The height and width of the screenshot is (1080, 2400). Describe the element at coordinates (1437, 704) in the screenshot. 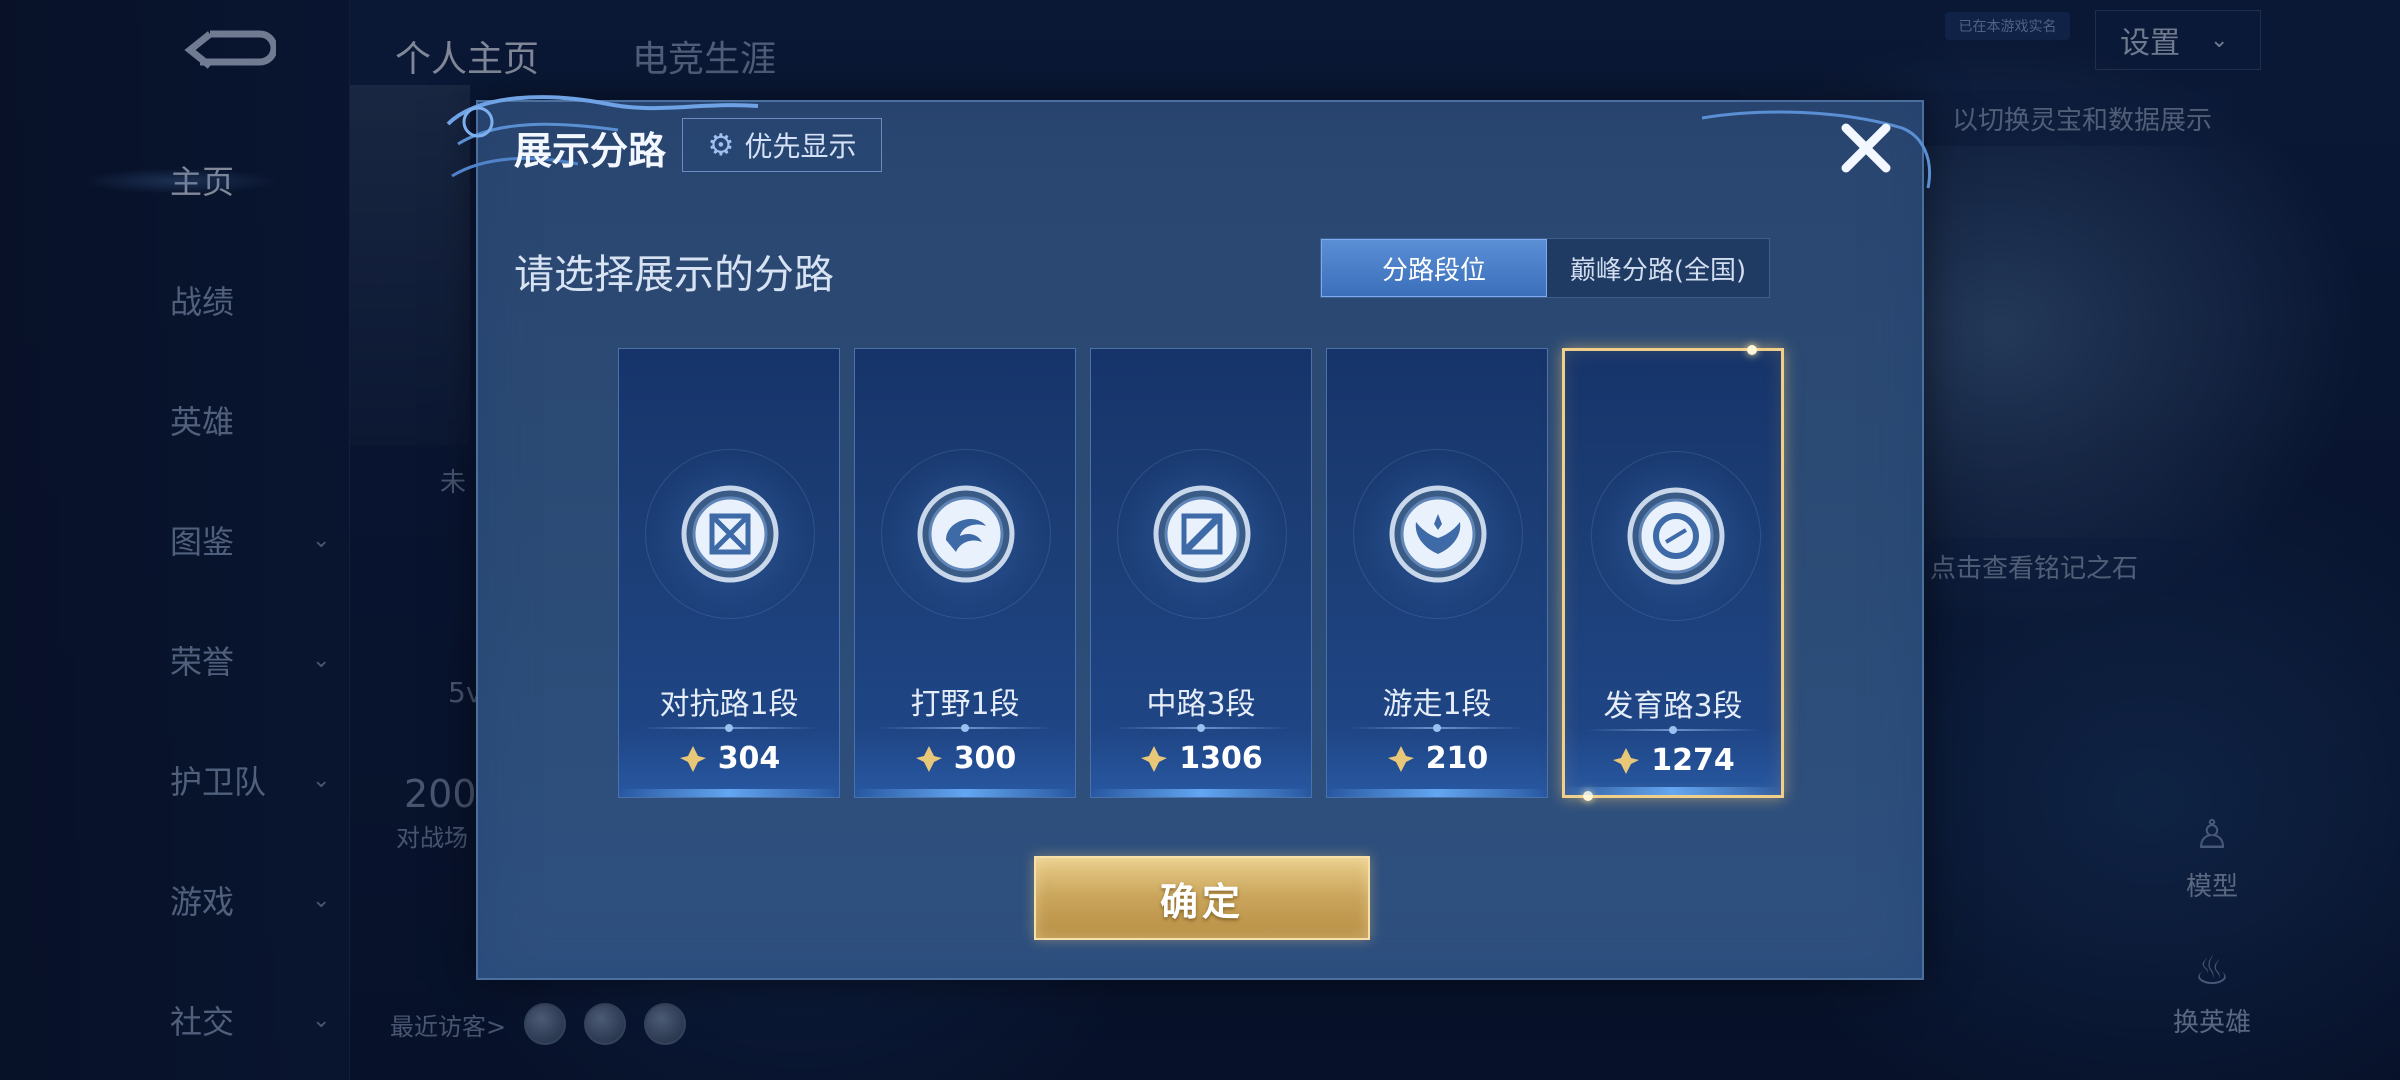

I see `lane-rank-label: 游走1段` at that location.